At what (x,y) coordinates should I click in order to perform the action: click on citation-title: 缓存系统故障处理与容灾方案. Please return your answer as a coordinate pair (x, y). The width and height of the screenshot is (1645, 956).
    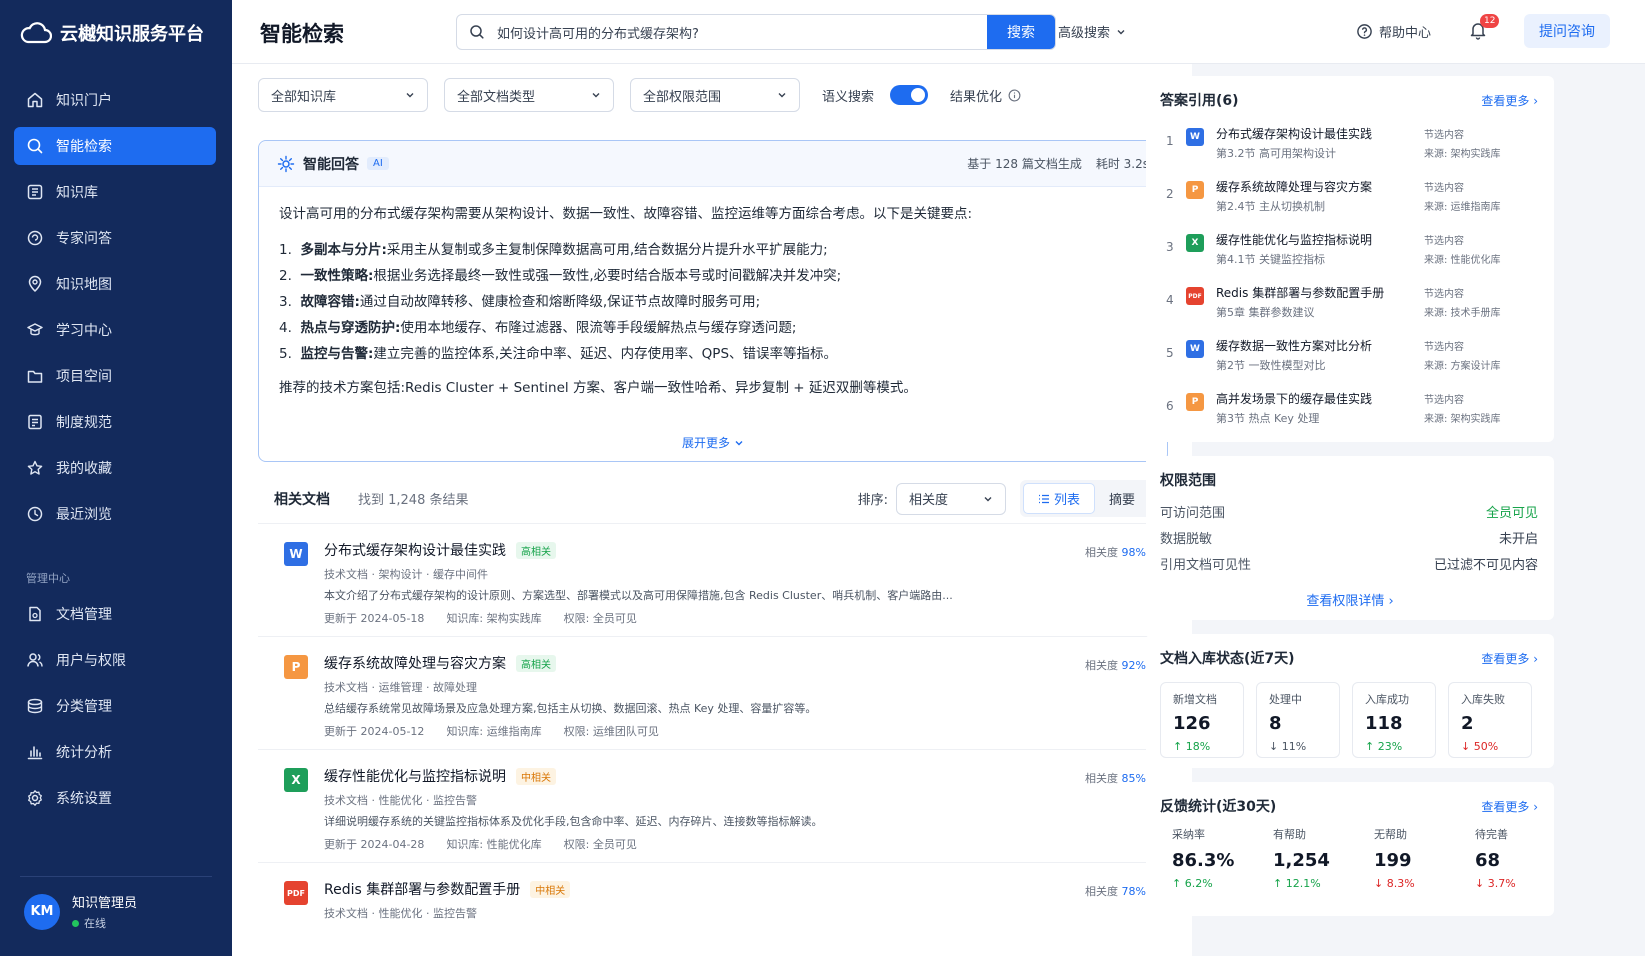
    Looking at the image, I should click on (1294, 186).